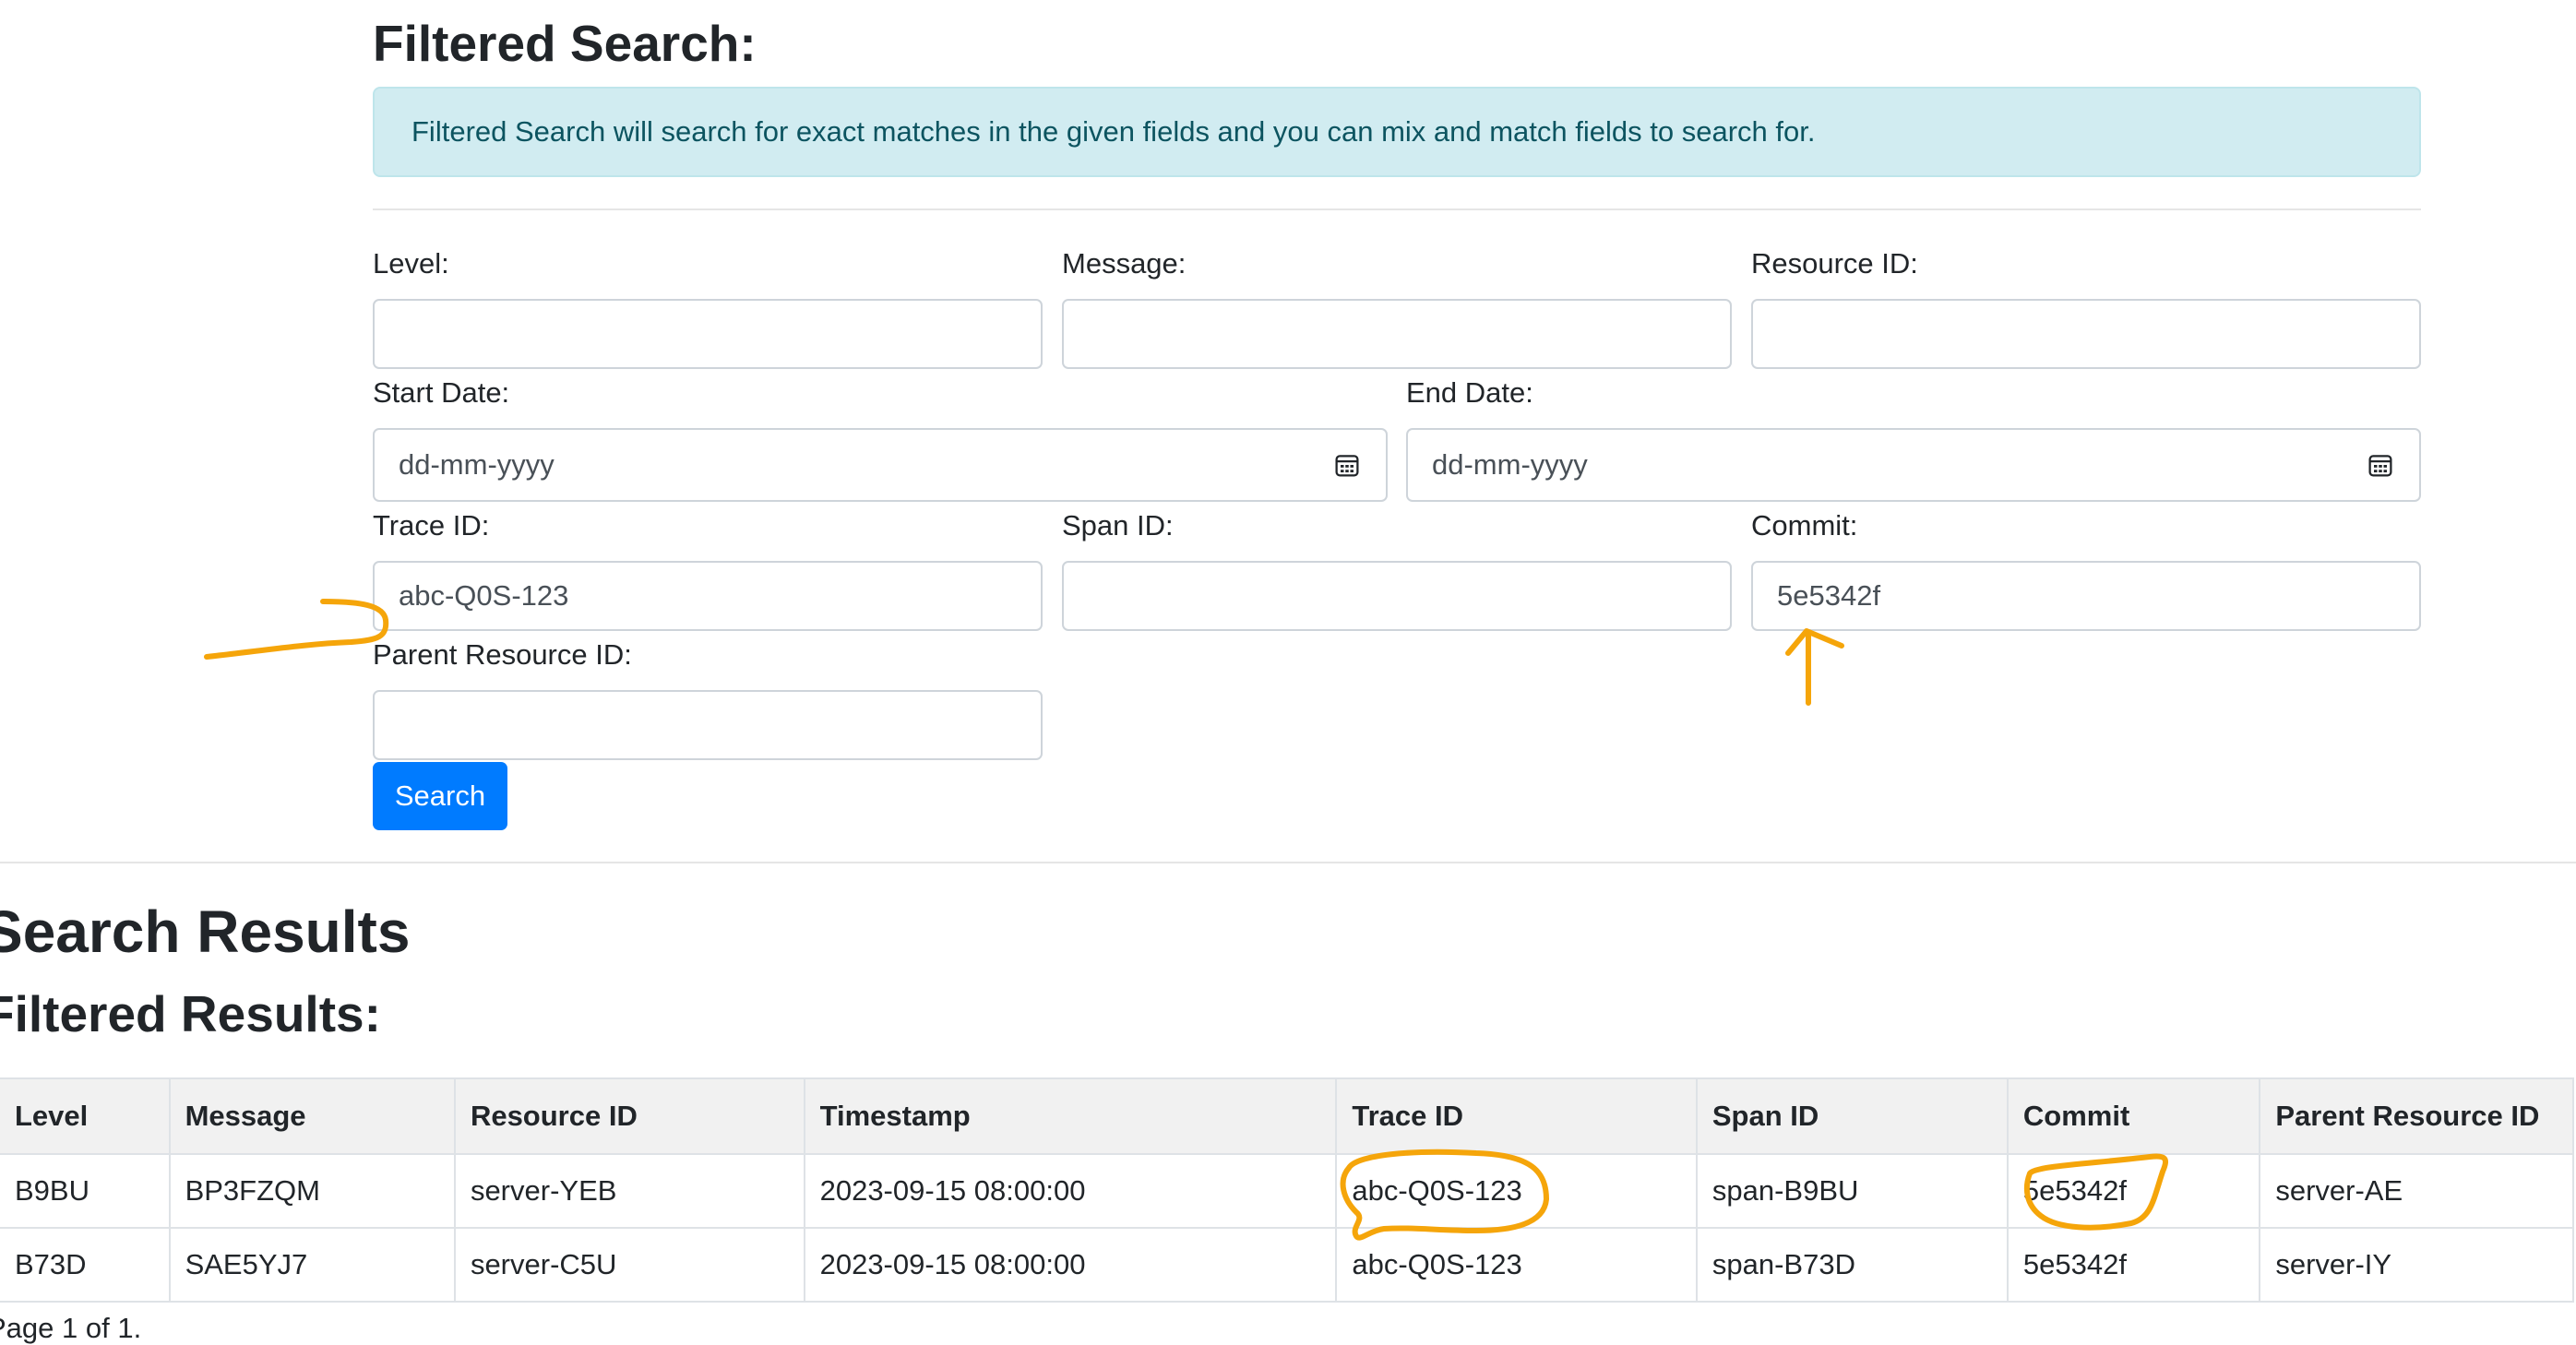 Image resolution: width=2576 pixels, height=1345 pixels. What do you see at coordinates (411, 263) in the screenshot?
I see `level-label: Level:` at bounding box center [411, 263].